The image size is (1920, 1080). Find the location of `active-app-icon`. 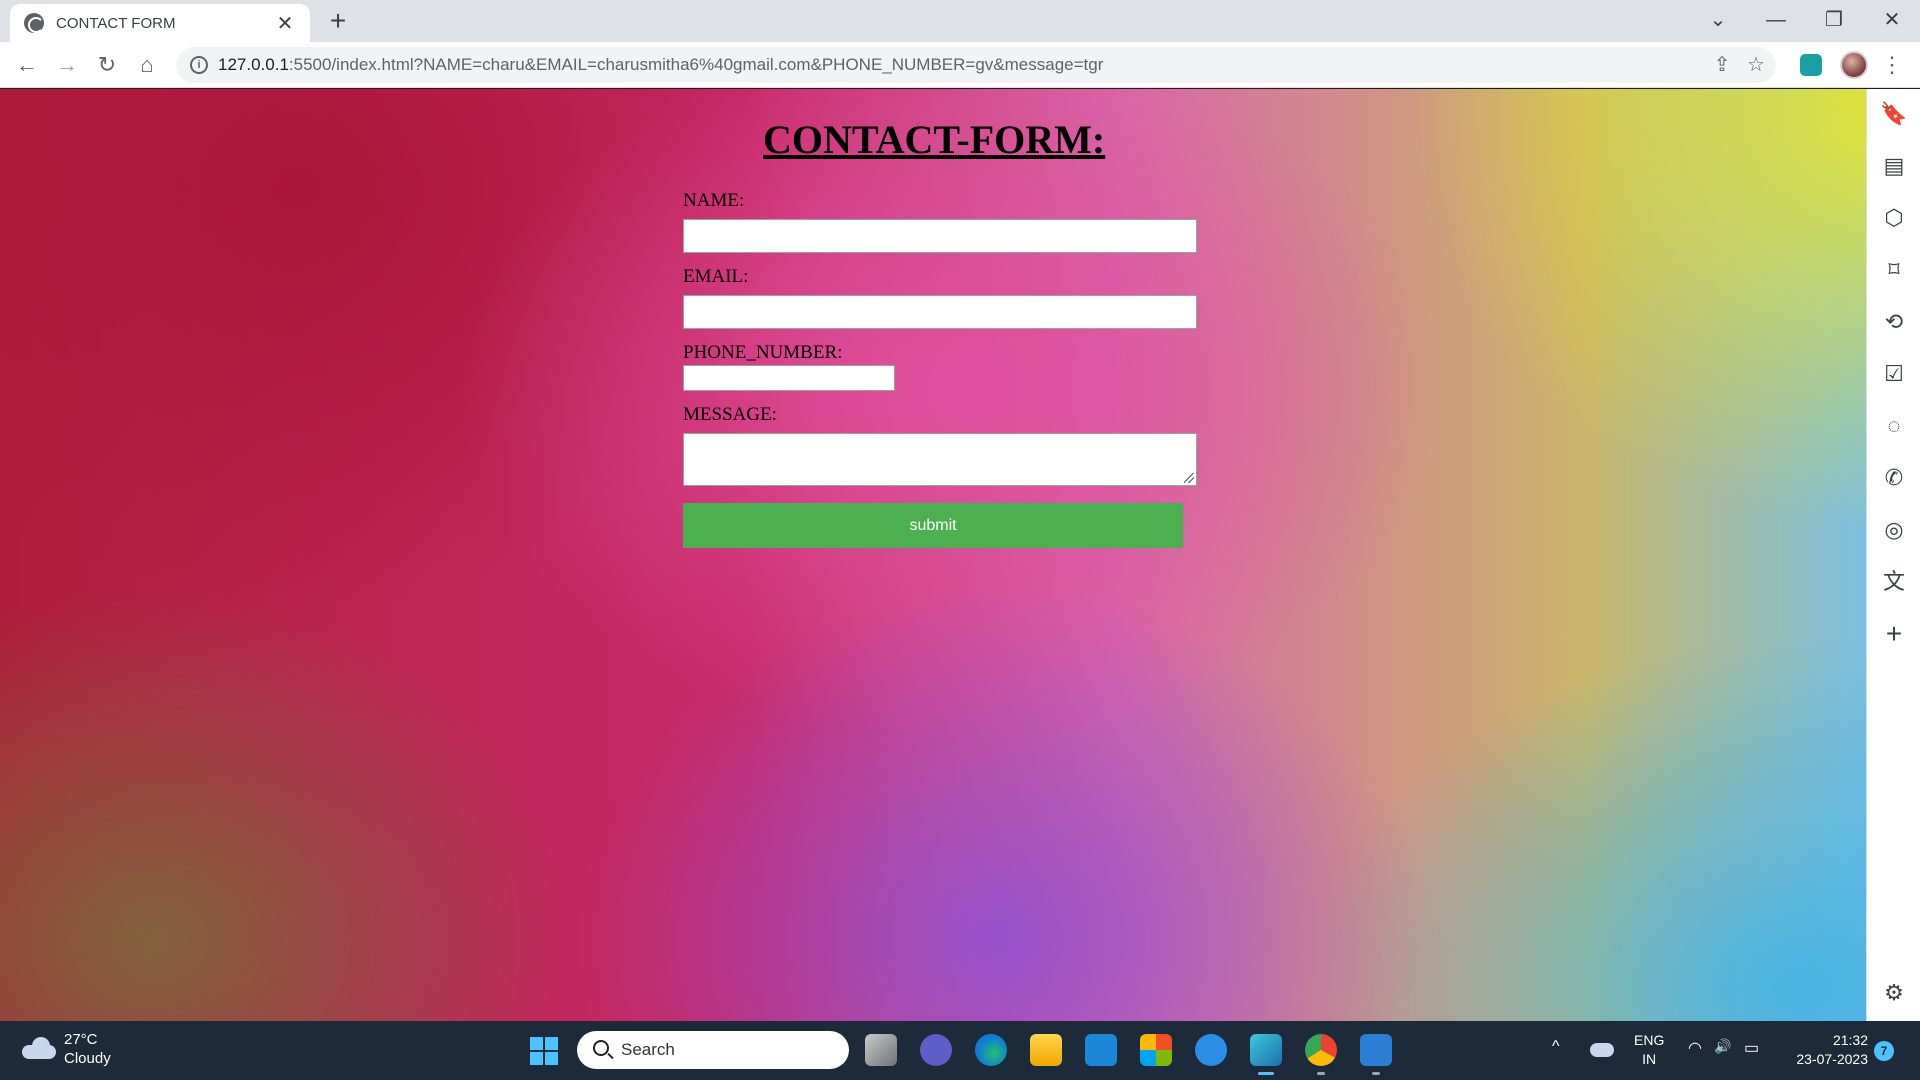

active-app-icon is located at coordinates (1266, 1054).